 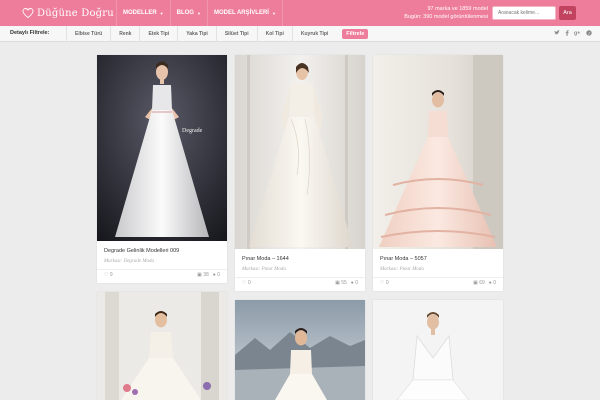 I want to click on photos-value: 69, so click(x=482, y=283).